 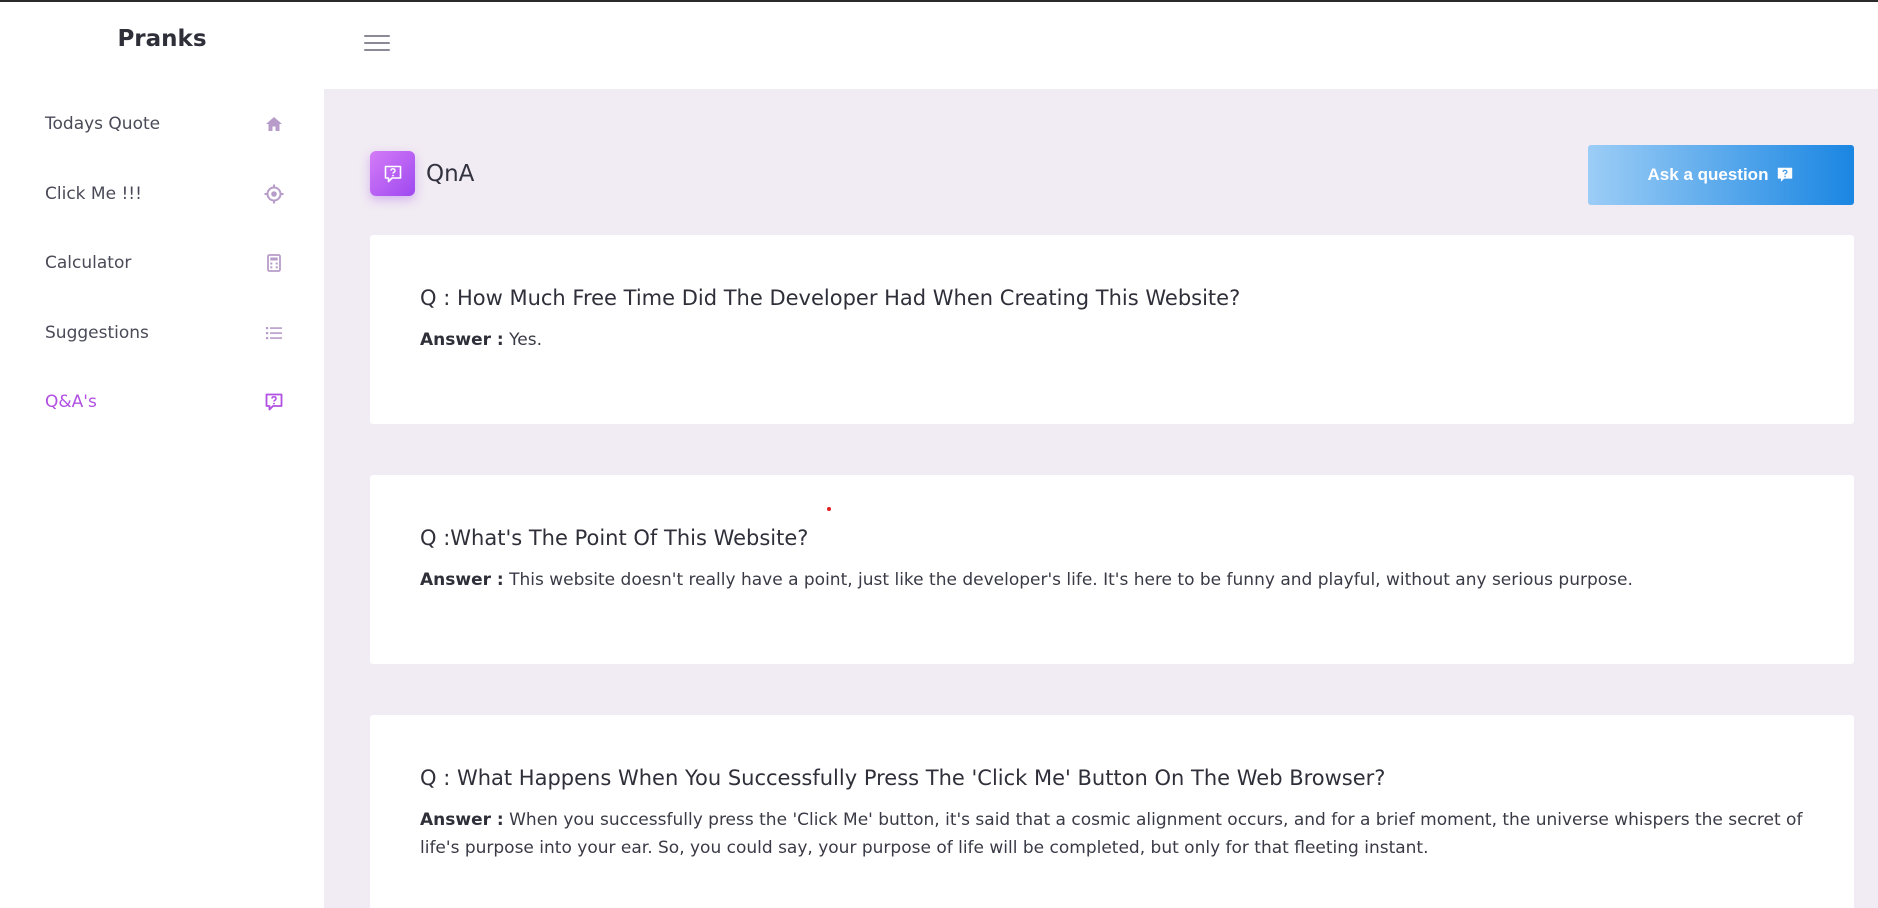 What do you see at coordinates (377, 45) in the screenshot?
I see `hamburger-icon` at bounding box center [377, 45].